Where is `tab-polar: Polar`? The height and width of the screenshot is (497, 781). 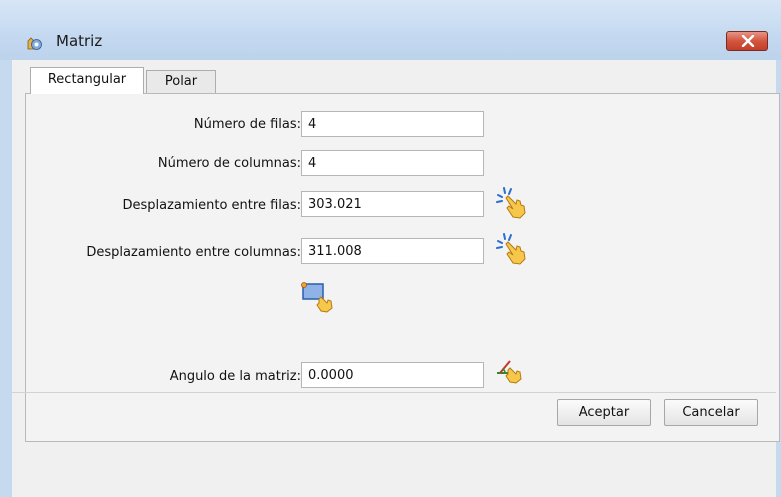 tab-polar: Polar is located at coordinates (181, 82).